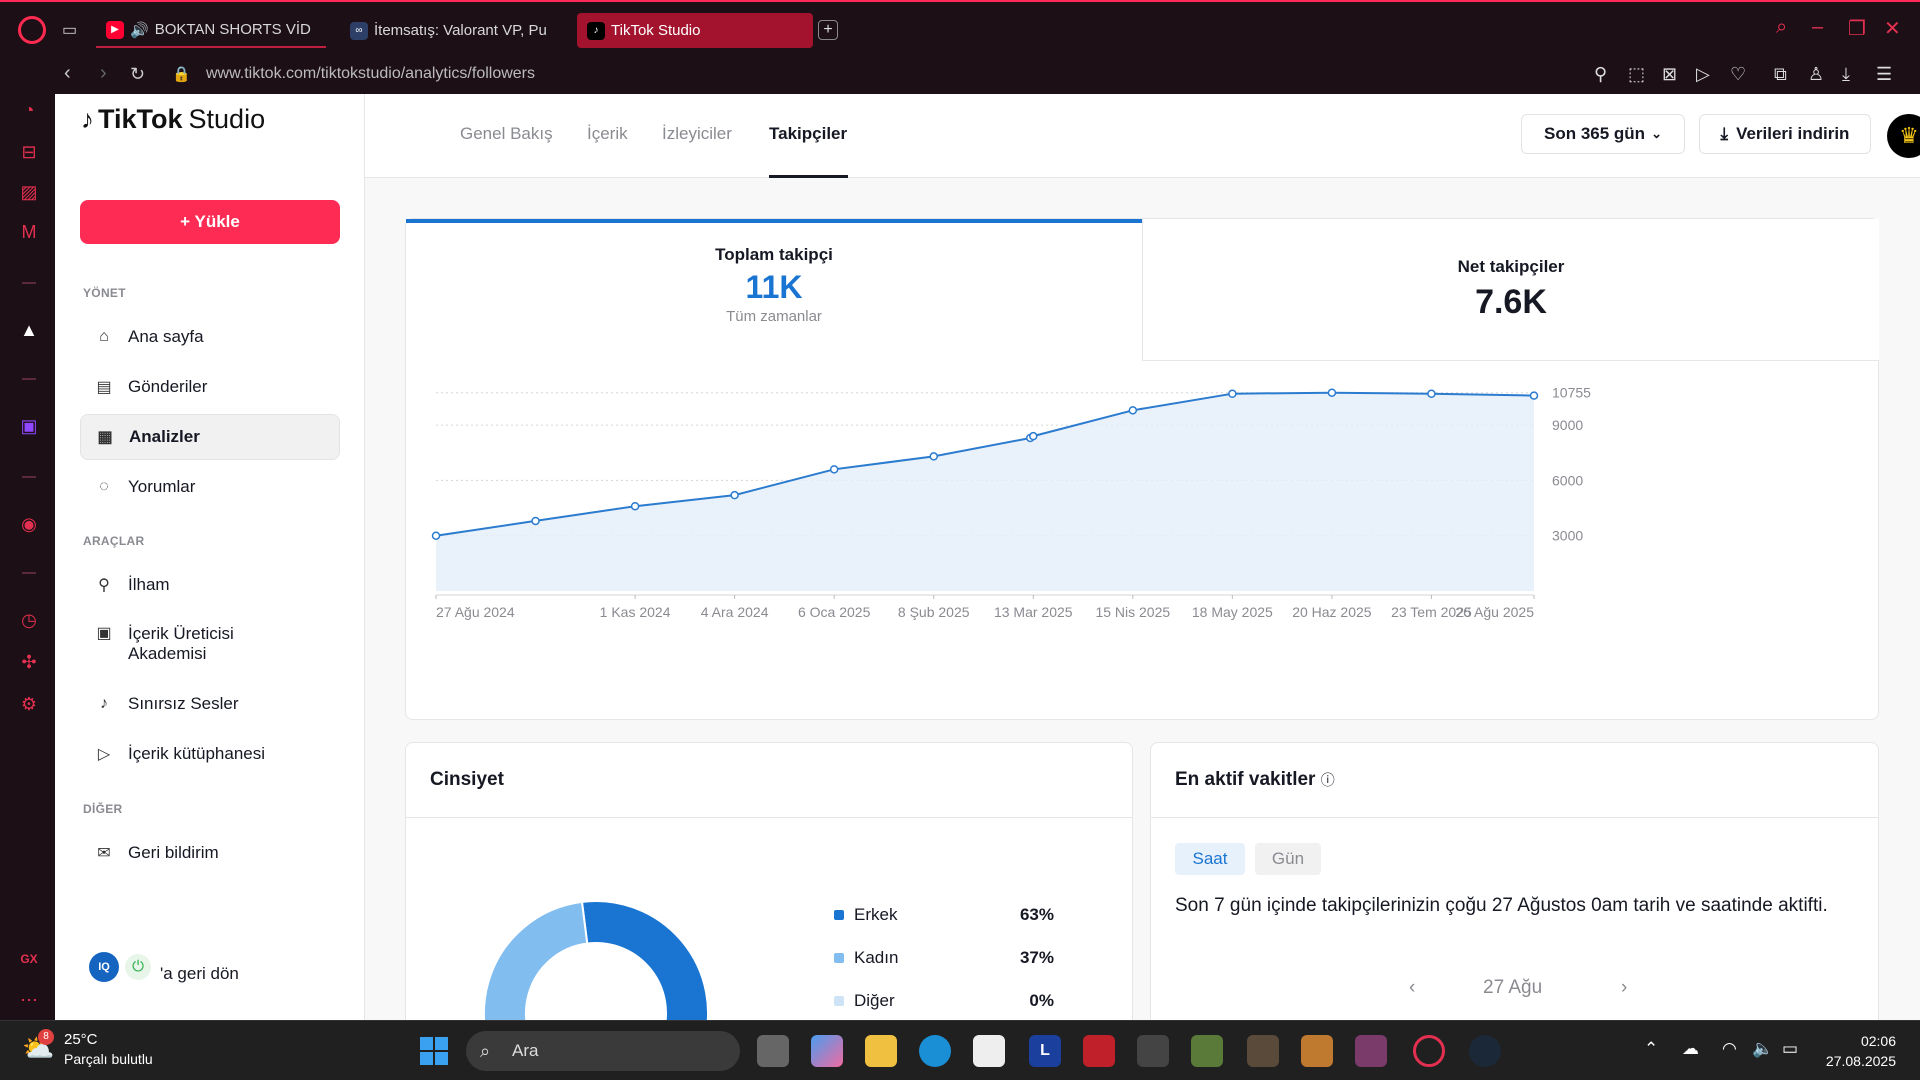 The image size is (1920, 1080). Describe the element at coordinates (1636, 74) in the screenshot. I see `snapshot-icon: ⬚` at that location.